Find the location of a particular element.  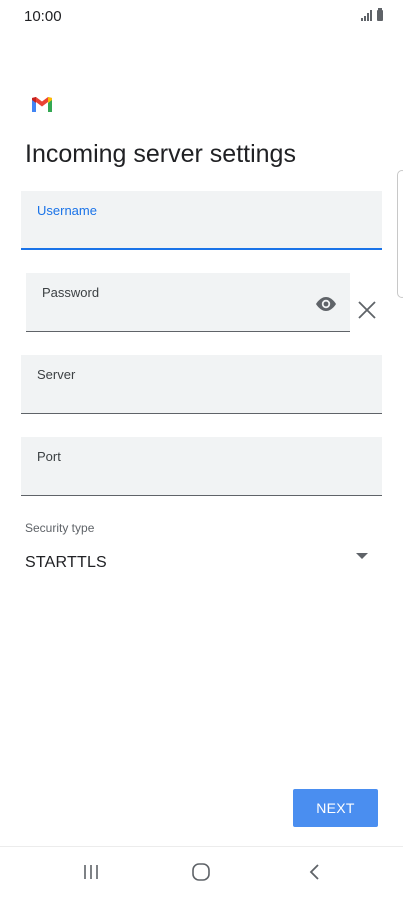

port-label: Port is located at coordinates (49, 456).